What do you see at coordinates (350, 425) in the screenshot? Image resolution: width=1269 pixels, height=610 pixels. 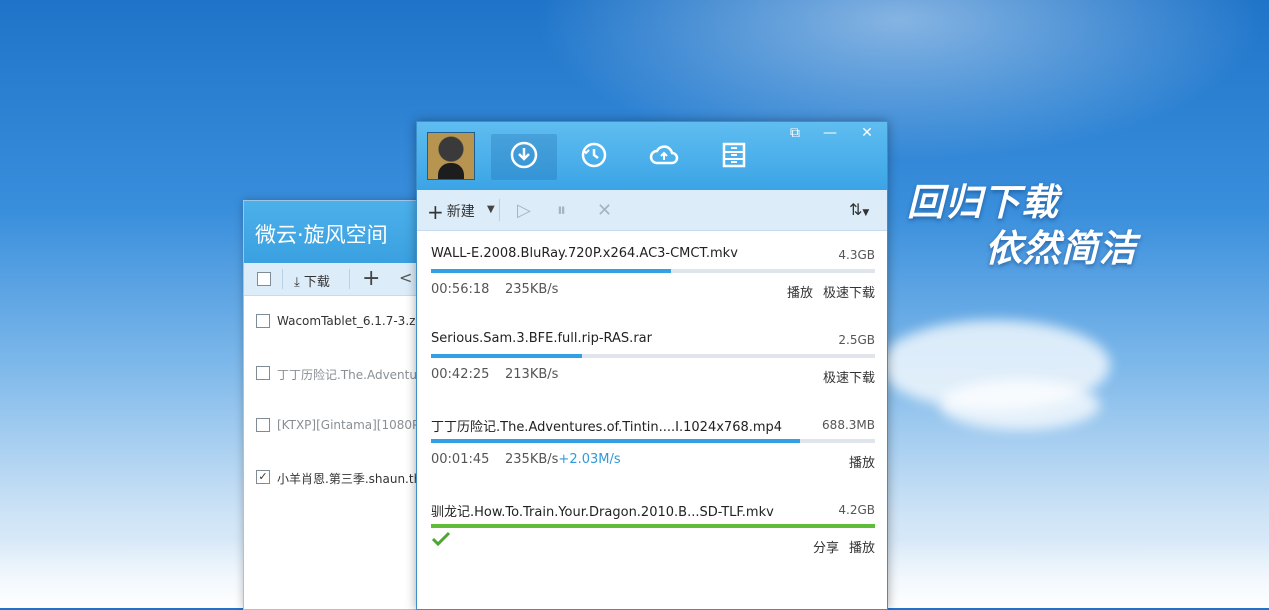 I see `file-name: [KTXP][Gintama][1080P]` at bounding box center [350, 425].